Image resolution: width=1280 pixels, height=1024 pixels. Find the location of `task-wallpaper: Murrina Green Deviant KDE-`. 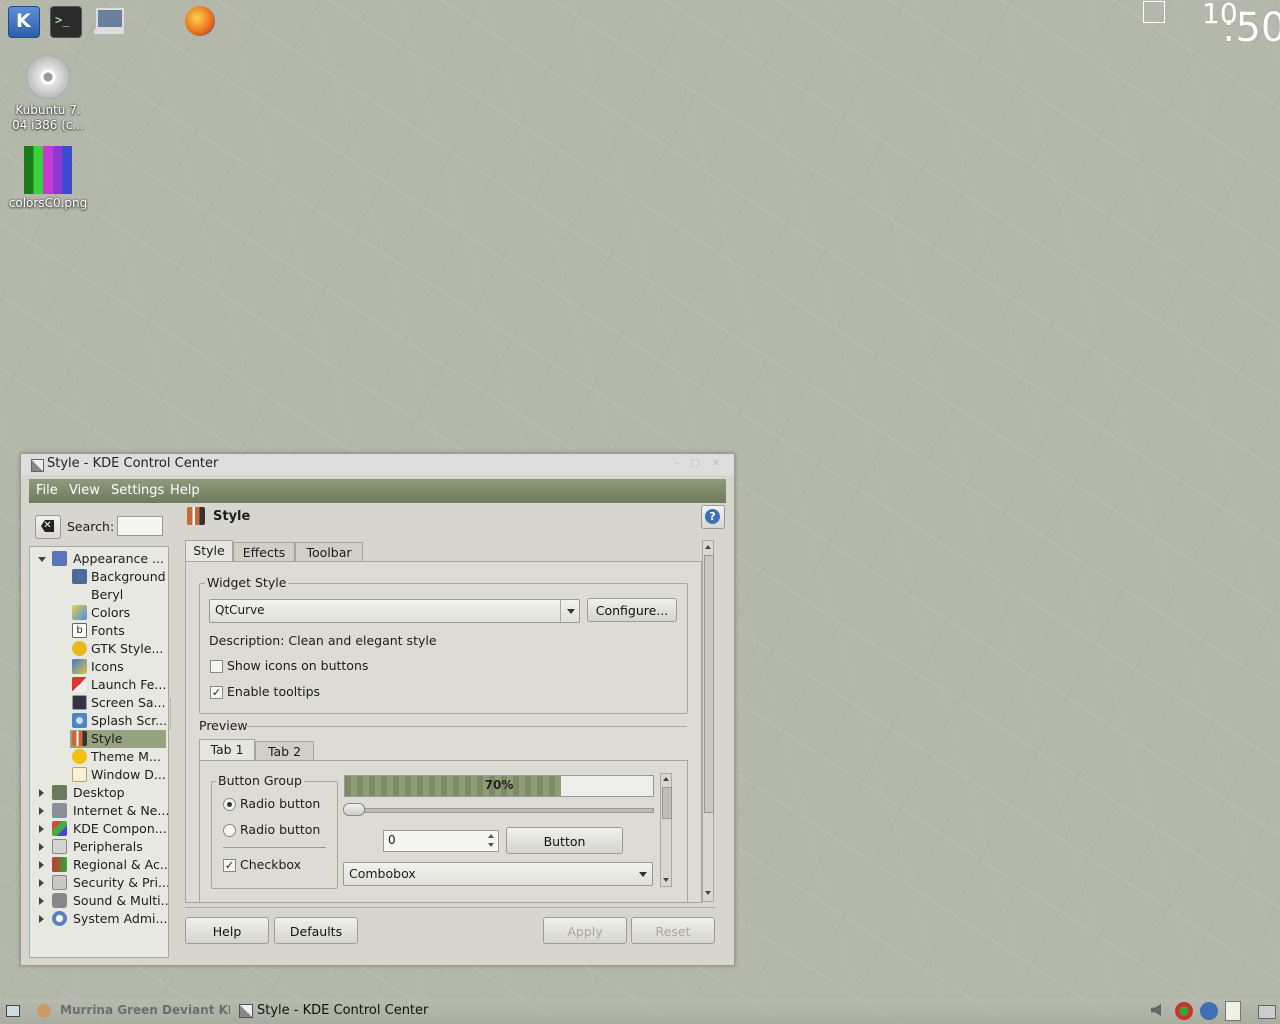

task-wallpaper: Murrina Green Deviant KDE- is located at coordinates (145, 1010).